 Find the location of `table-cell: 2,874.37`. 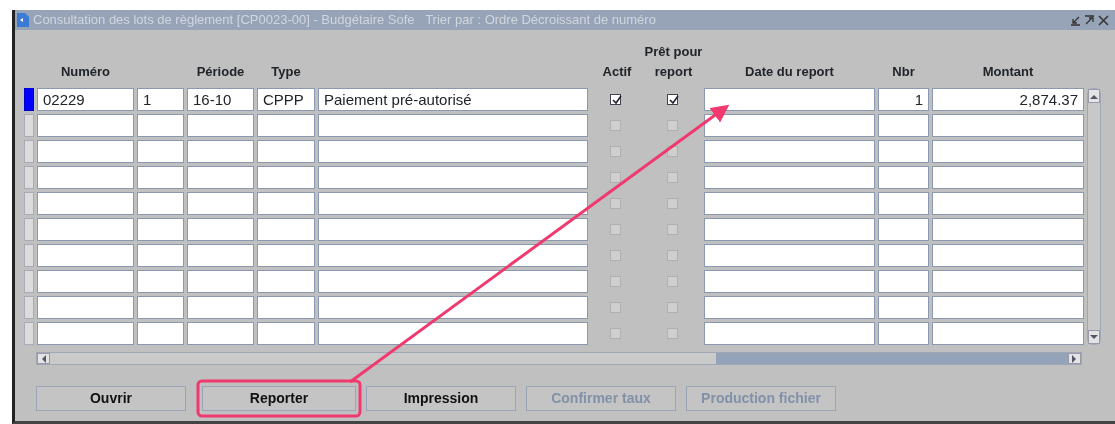

table-cell: 2,874.37 is located at coordinates (1008, 99).